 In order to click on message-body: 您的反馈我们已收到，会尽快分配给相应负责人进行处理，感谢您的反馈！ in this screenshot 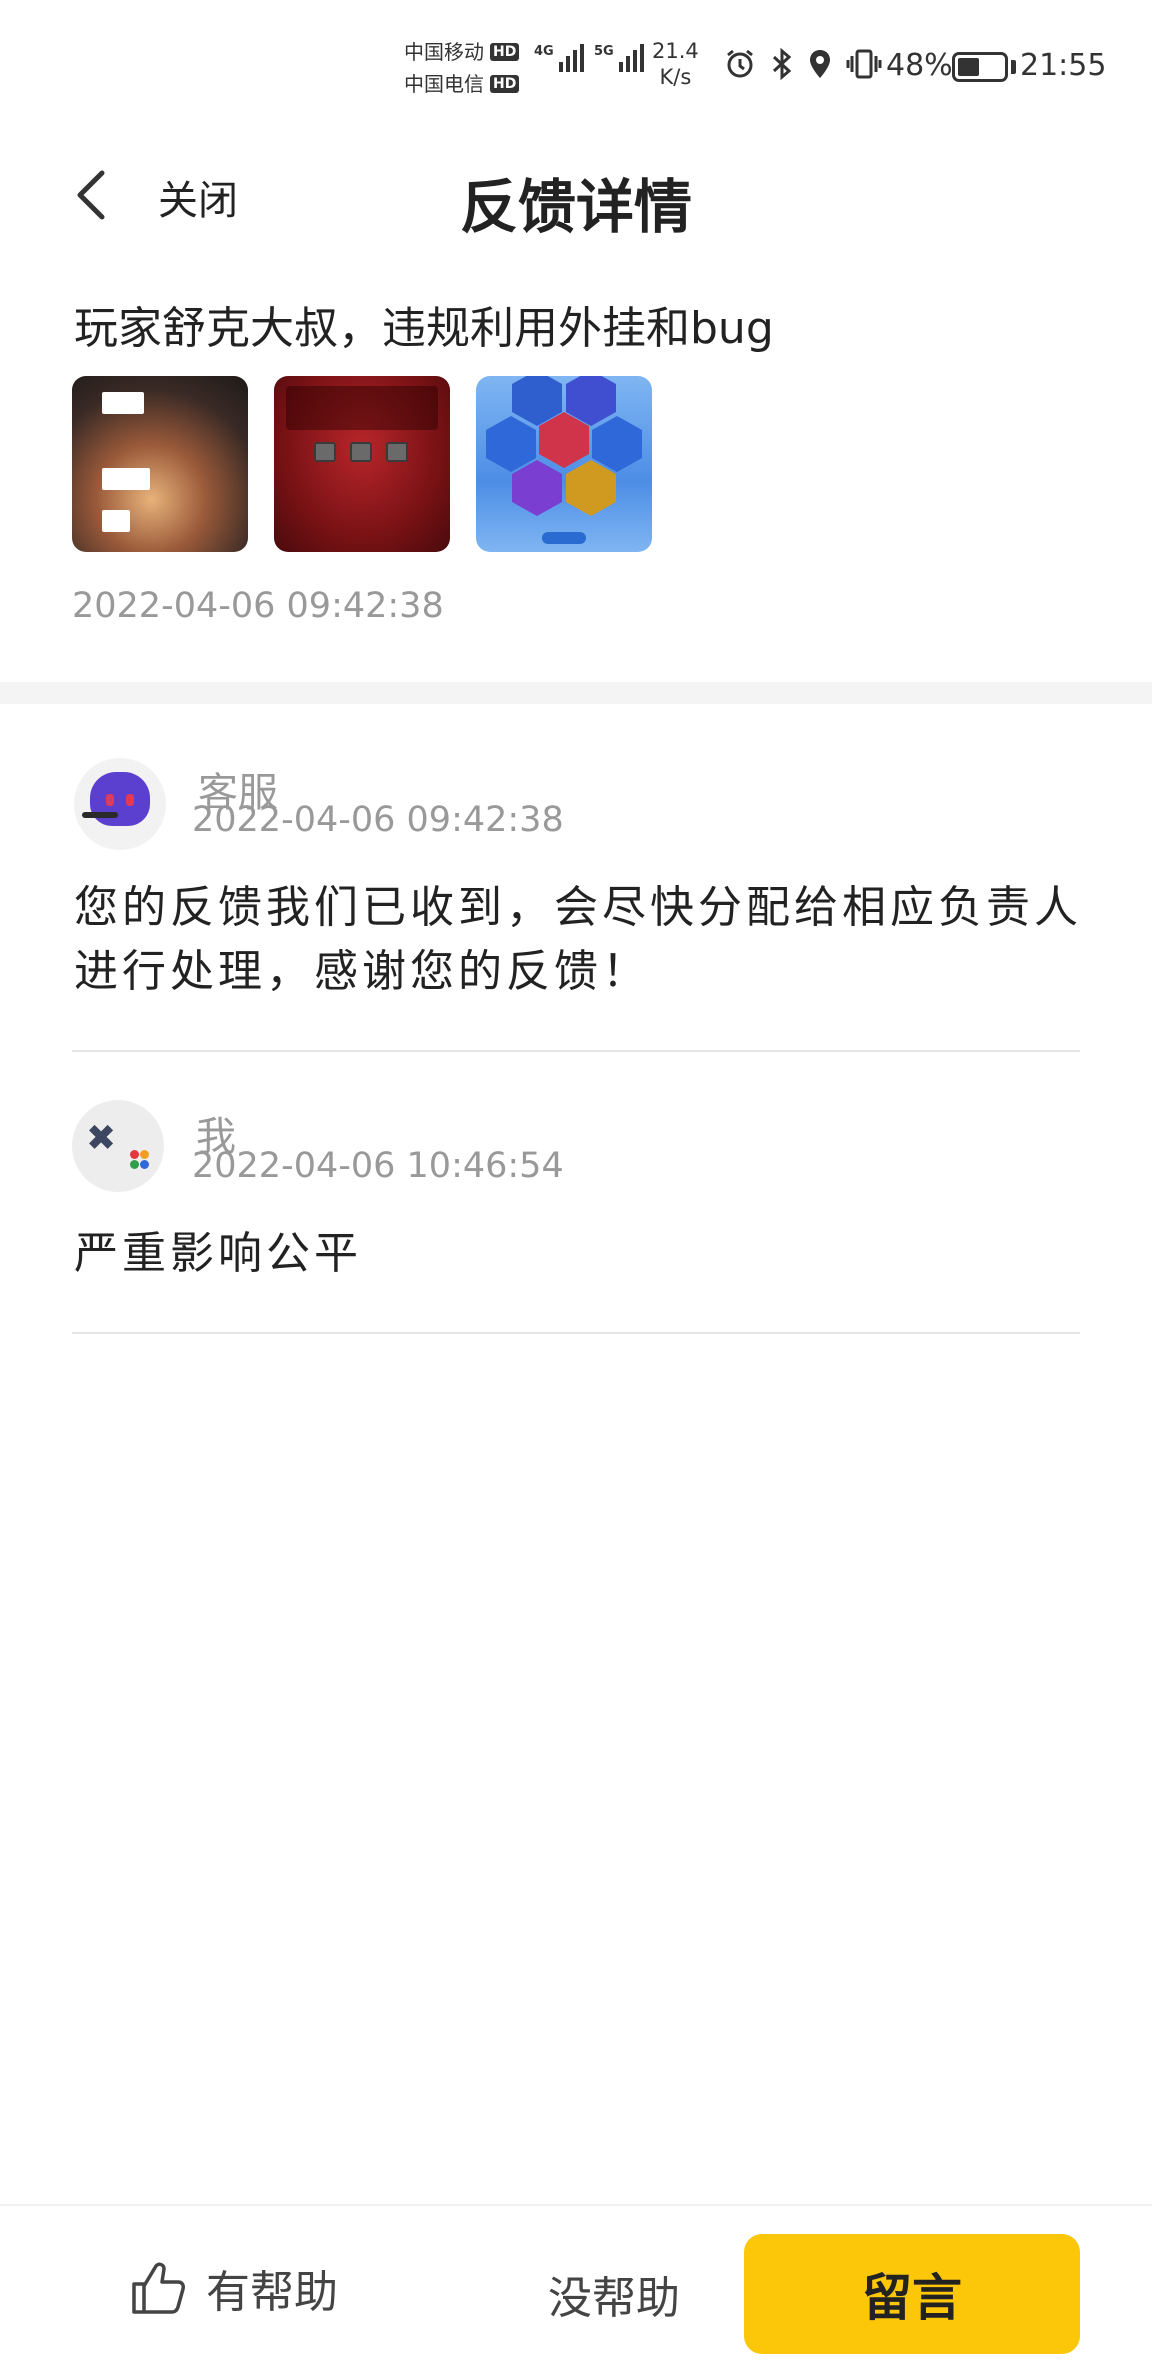, I will do `click(578, 939)`.